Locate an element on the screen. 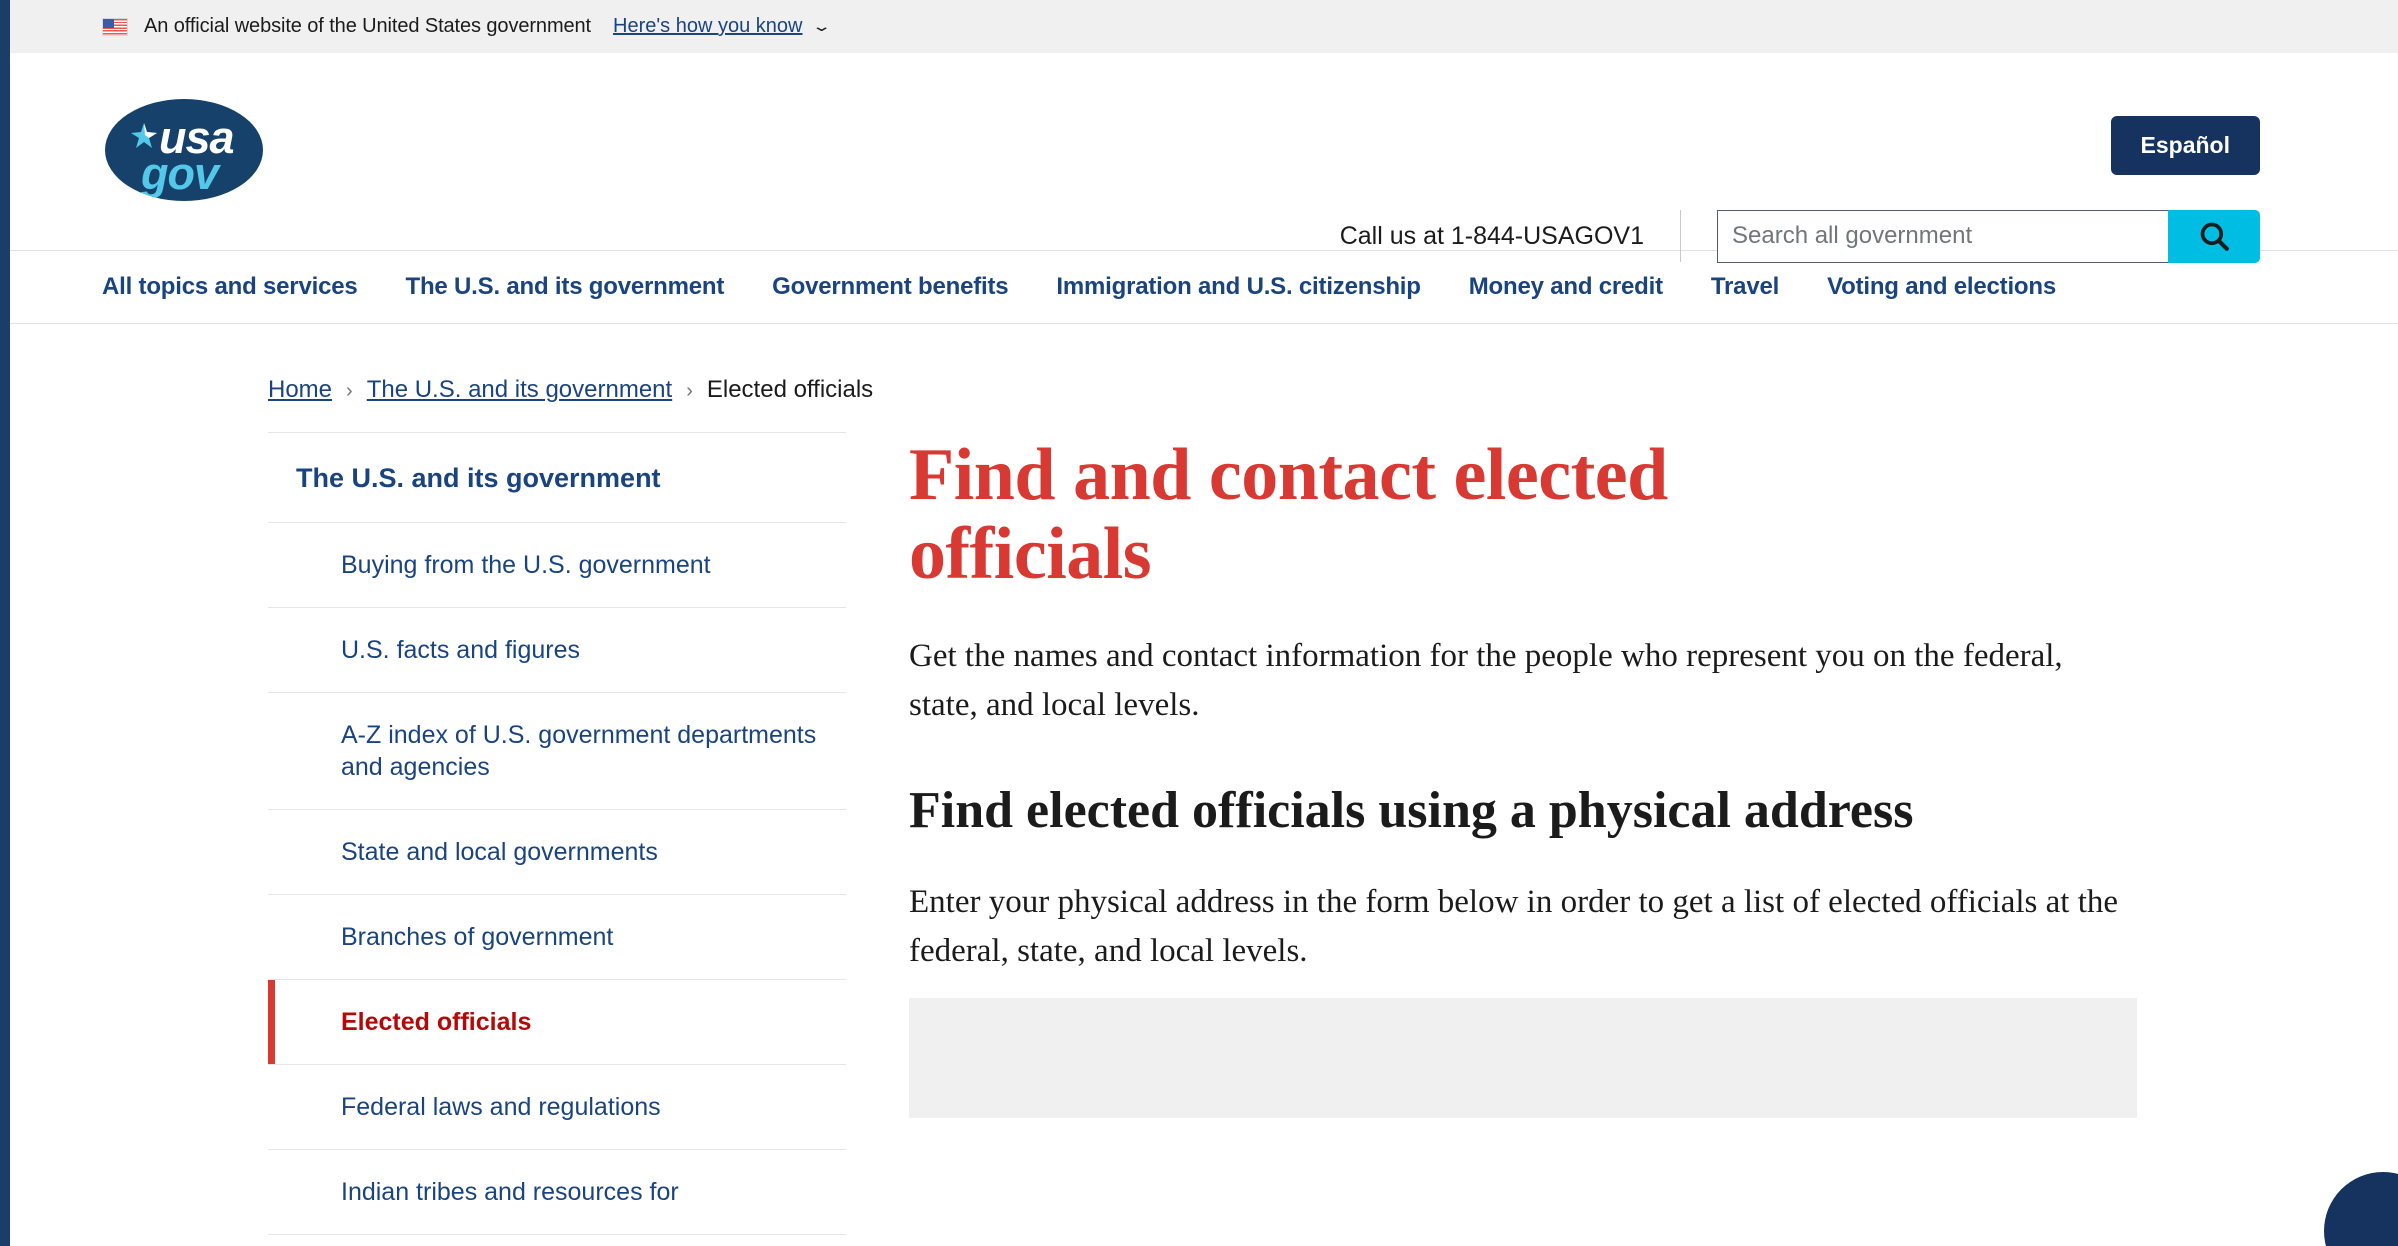 The width and height of the screenshot is (2398, 1246). breadcrumb-item-home: Home is located at coordinates (300, 390).